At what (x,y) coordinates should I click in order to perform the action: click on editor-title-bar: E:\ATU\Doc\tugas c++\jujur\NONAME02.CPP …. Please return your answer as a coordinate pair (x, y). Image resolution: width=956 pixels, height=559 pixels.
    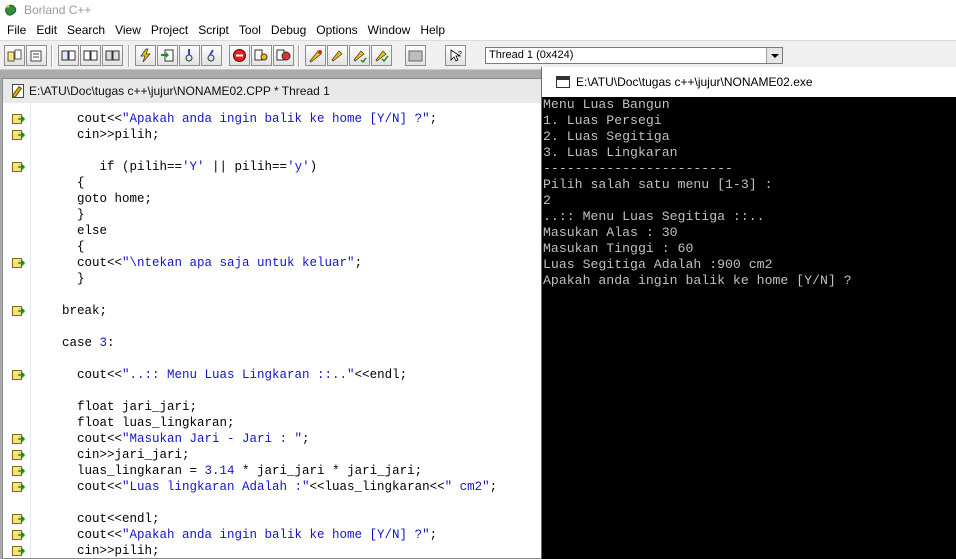
    Looking at the image, I should click on (273, 91).